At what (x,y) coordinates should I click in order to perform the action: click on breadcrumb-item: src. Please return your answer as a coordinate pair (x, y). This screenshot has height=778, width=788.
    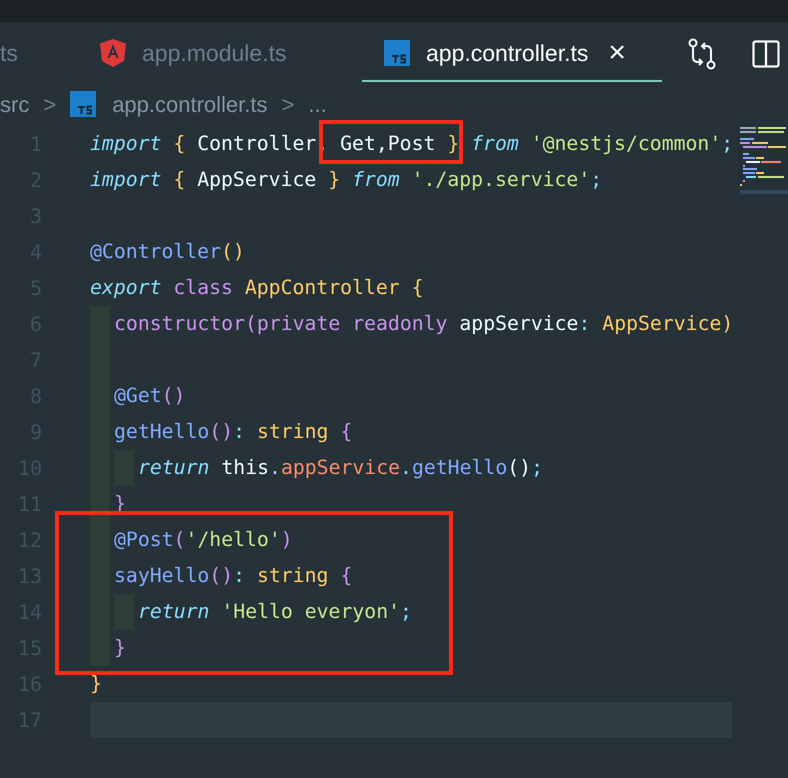
    Looking at the image, I should click on (15, 104).